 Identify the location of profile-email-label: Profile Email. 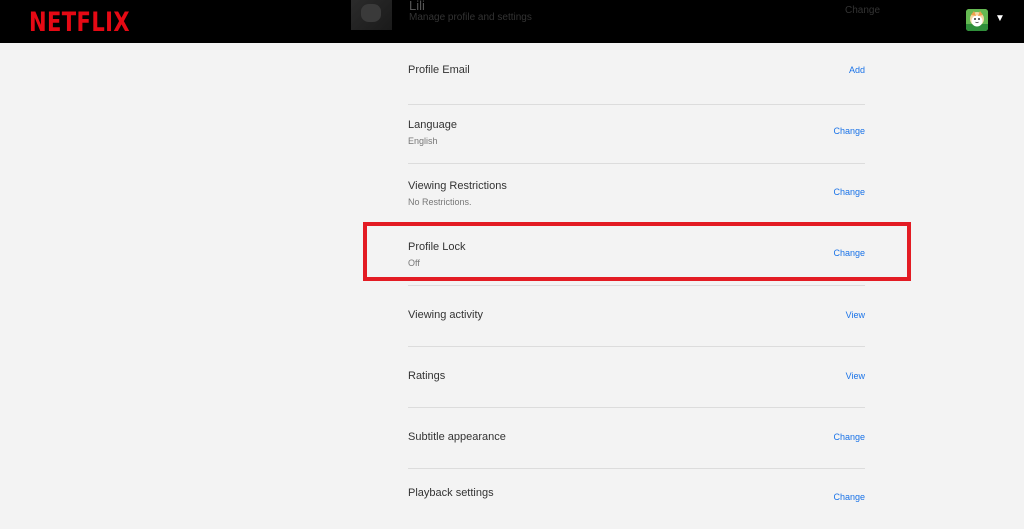
(439, 70).